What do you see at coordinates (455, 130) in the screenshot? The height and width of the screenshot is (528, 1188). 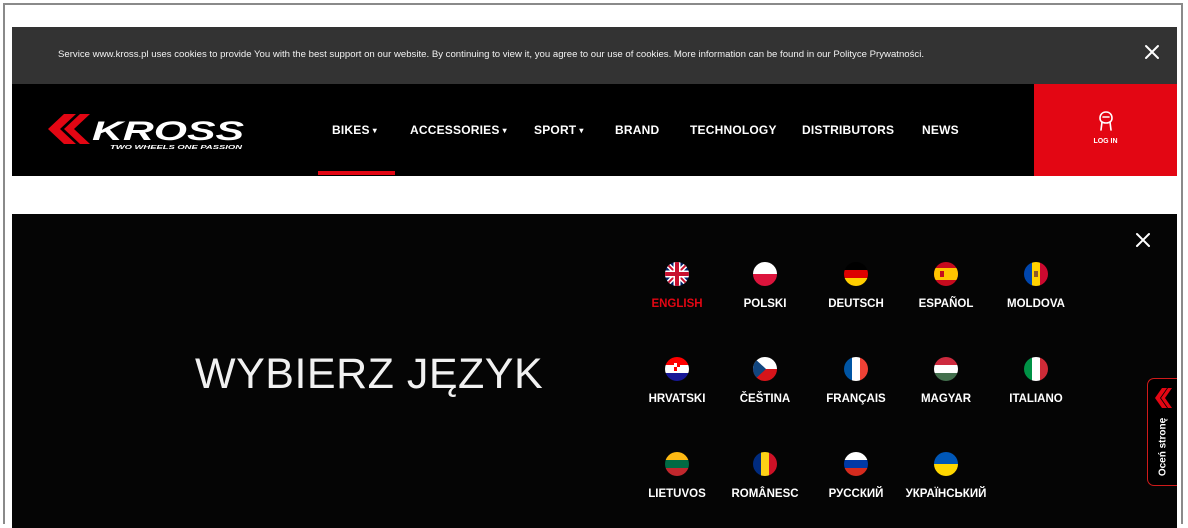 I see `nav-label: ACCESSORIES` at bounding box center [455, 130].